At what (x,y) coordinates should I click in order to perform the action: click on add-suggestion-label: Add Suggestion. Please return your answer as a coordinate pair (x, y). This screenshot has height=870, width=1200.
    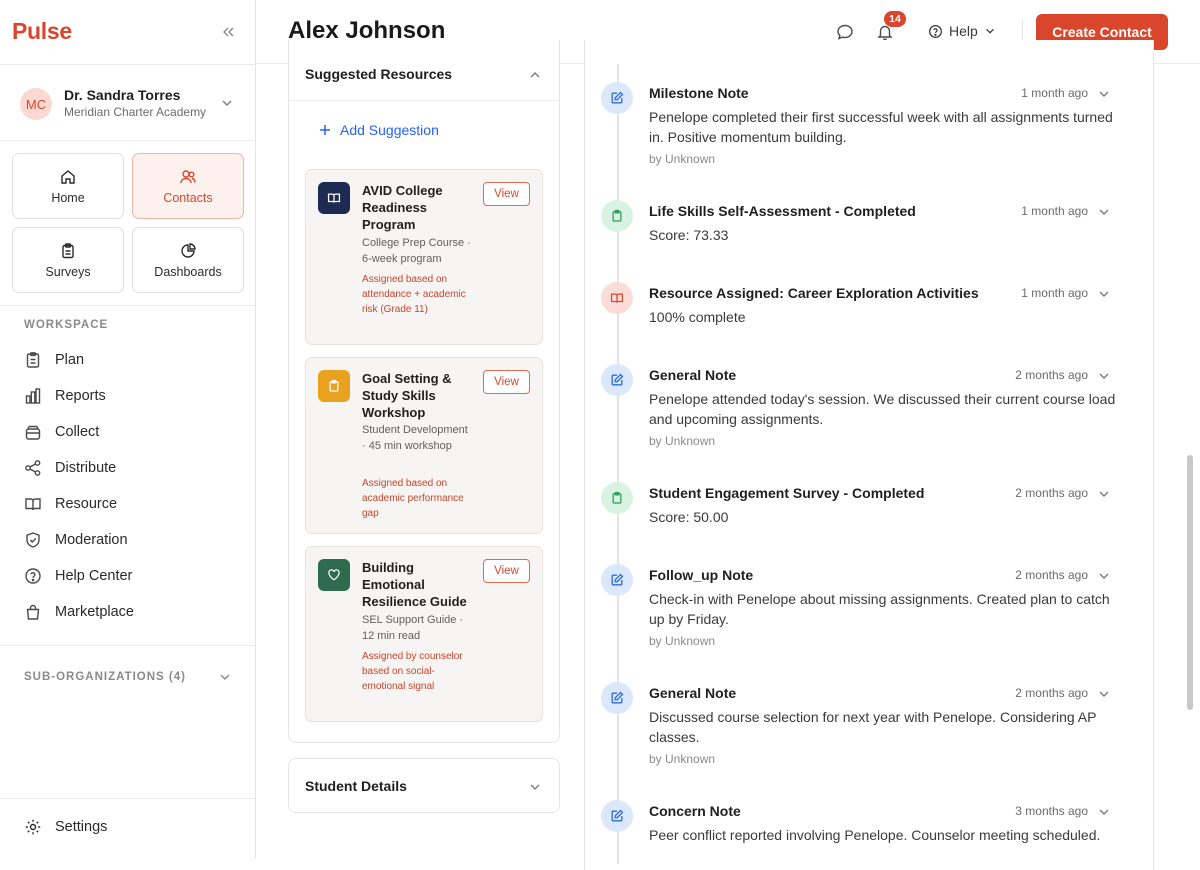
    Looking at the image, I should click on (389, 130).